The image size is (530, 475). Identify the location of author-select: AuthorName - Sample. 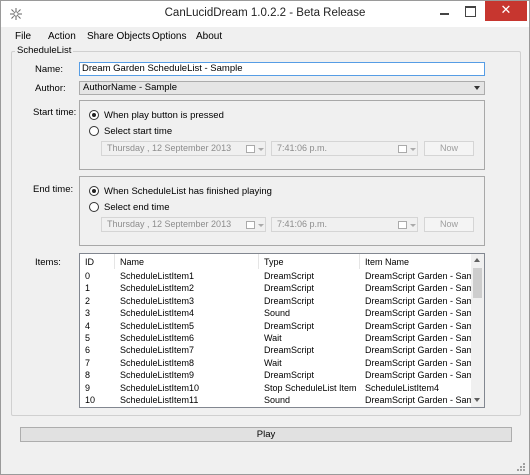
(282, 88).